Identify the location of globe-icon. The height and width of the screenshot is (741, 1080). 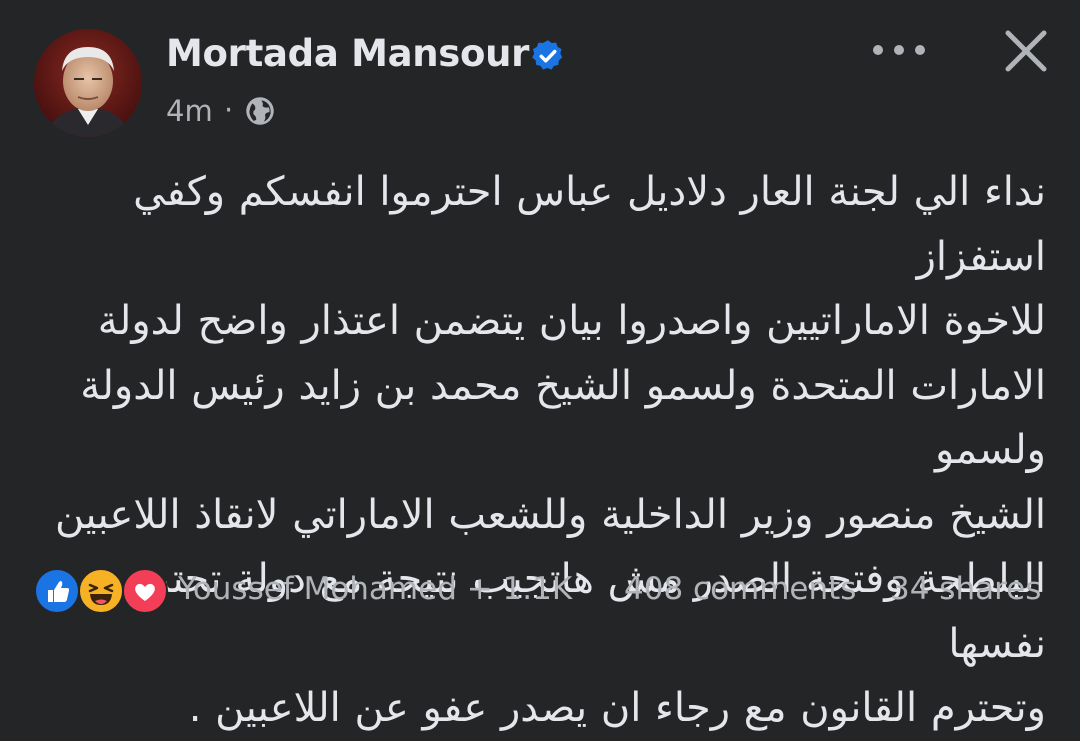
(260, 111).